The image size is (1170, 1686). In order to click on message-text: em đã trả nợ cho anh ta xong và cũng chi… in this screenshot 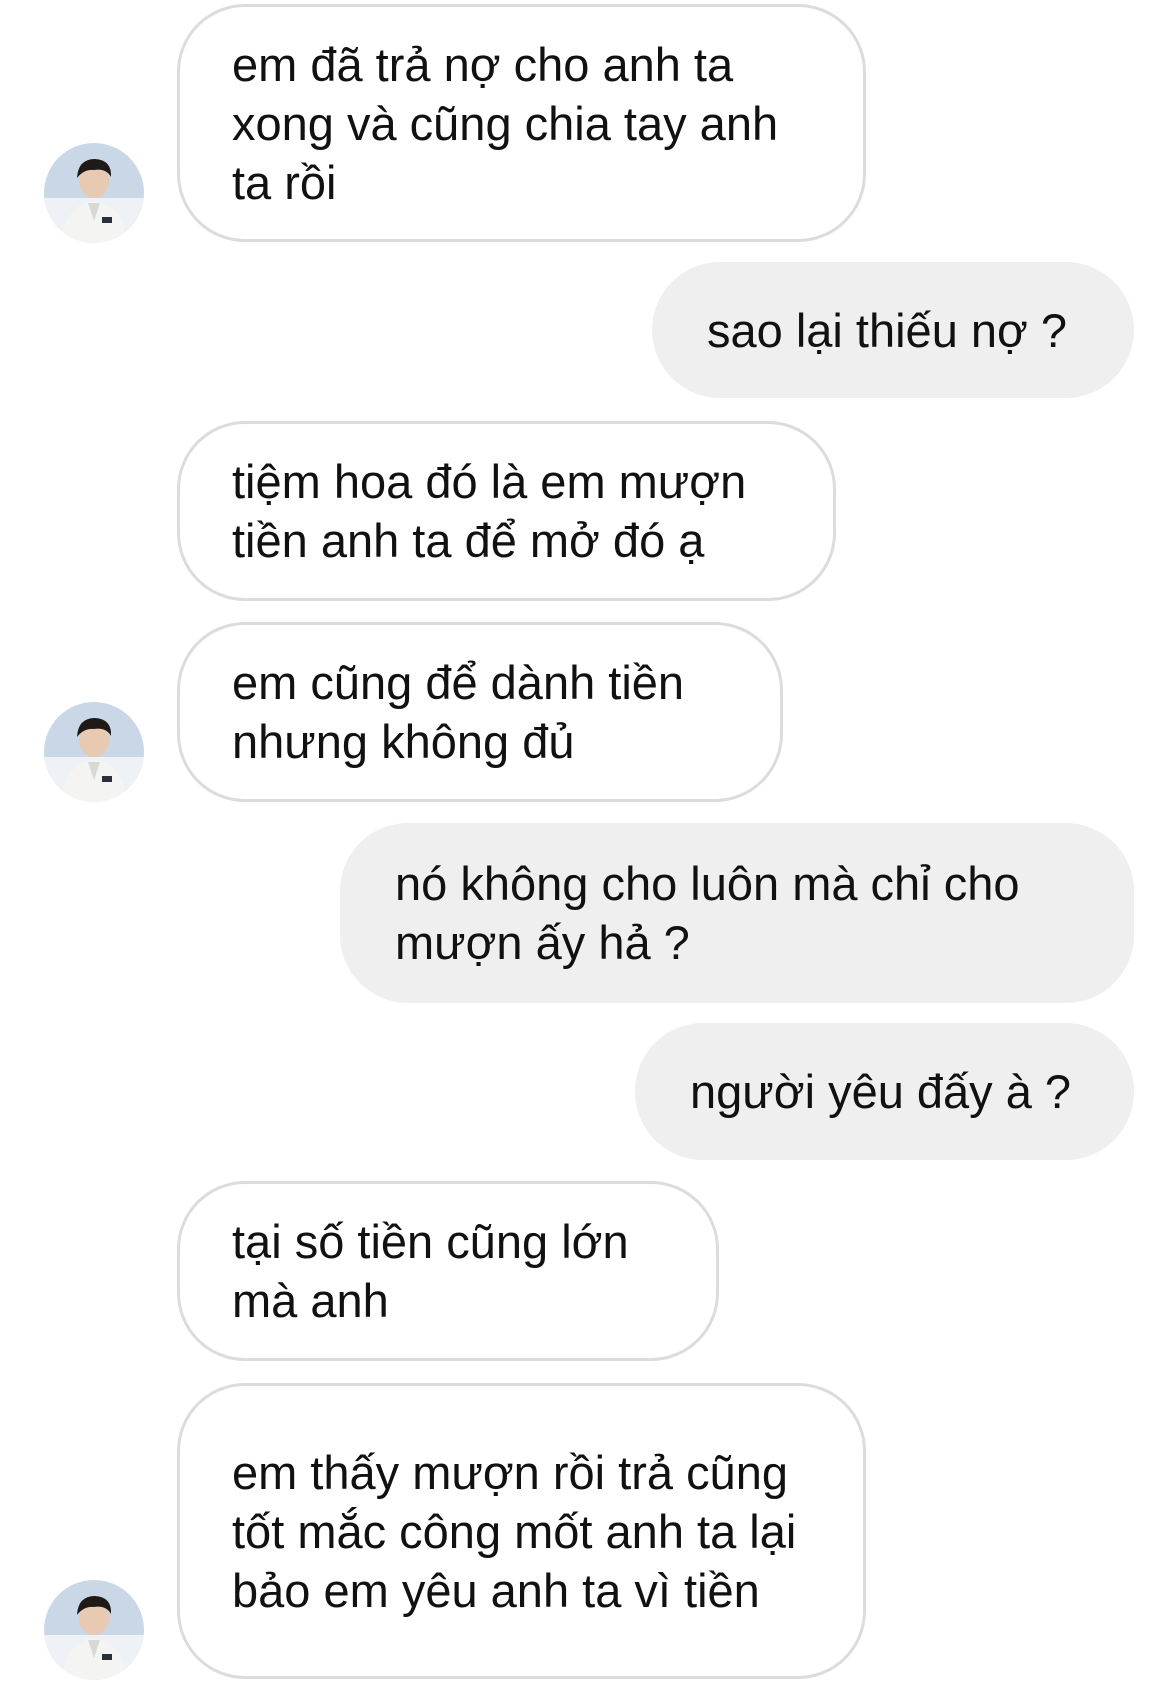, I will do `click(505, 123)`.